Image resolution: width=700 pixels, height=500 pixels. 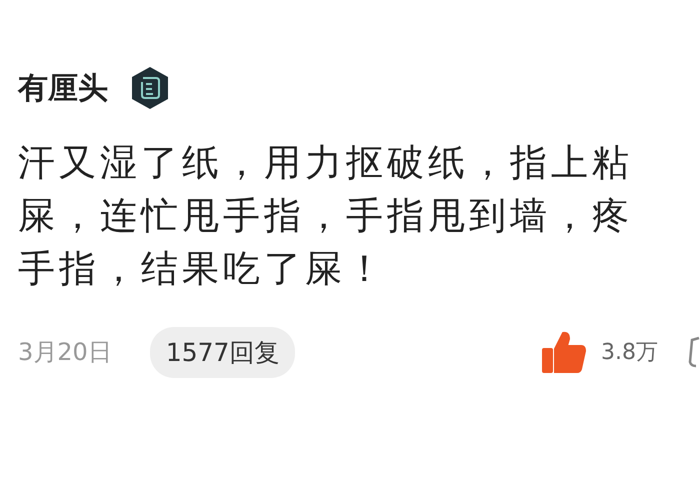 I want to click on comment-text: 手指，结果吃了屎！, so click(x=203, y=269).